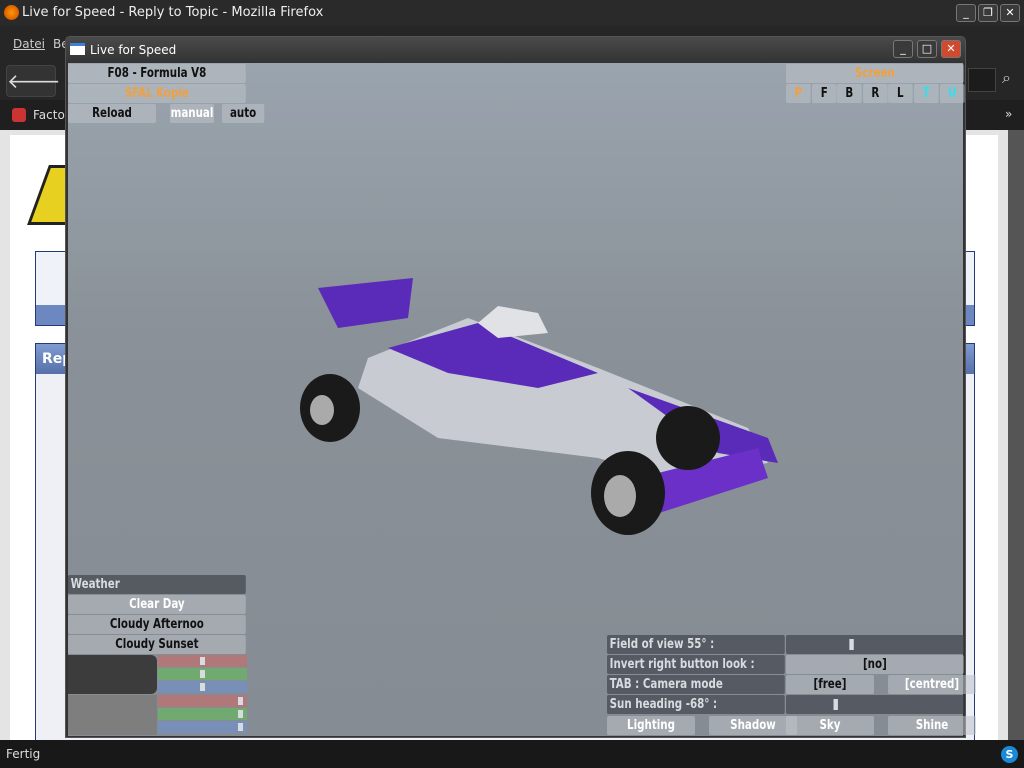  What do you see at coordinates (112, 113) in the screenshot?
I see `reload-button: Reload` at bounding box center [112, 113].